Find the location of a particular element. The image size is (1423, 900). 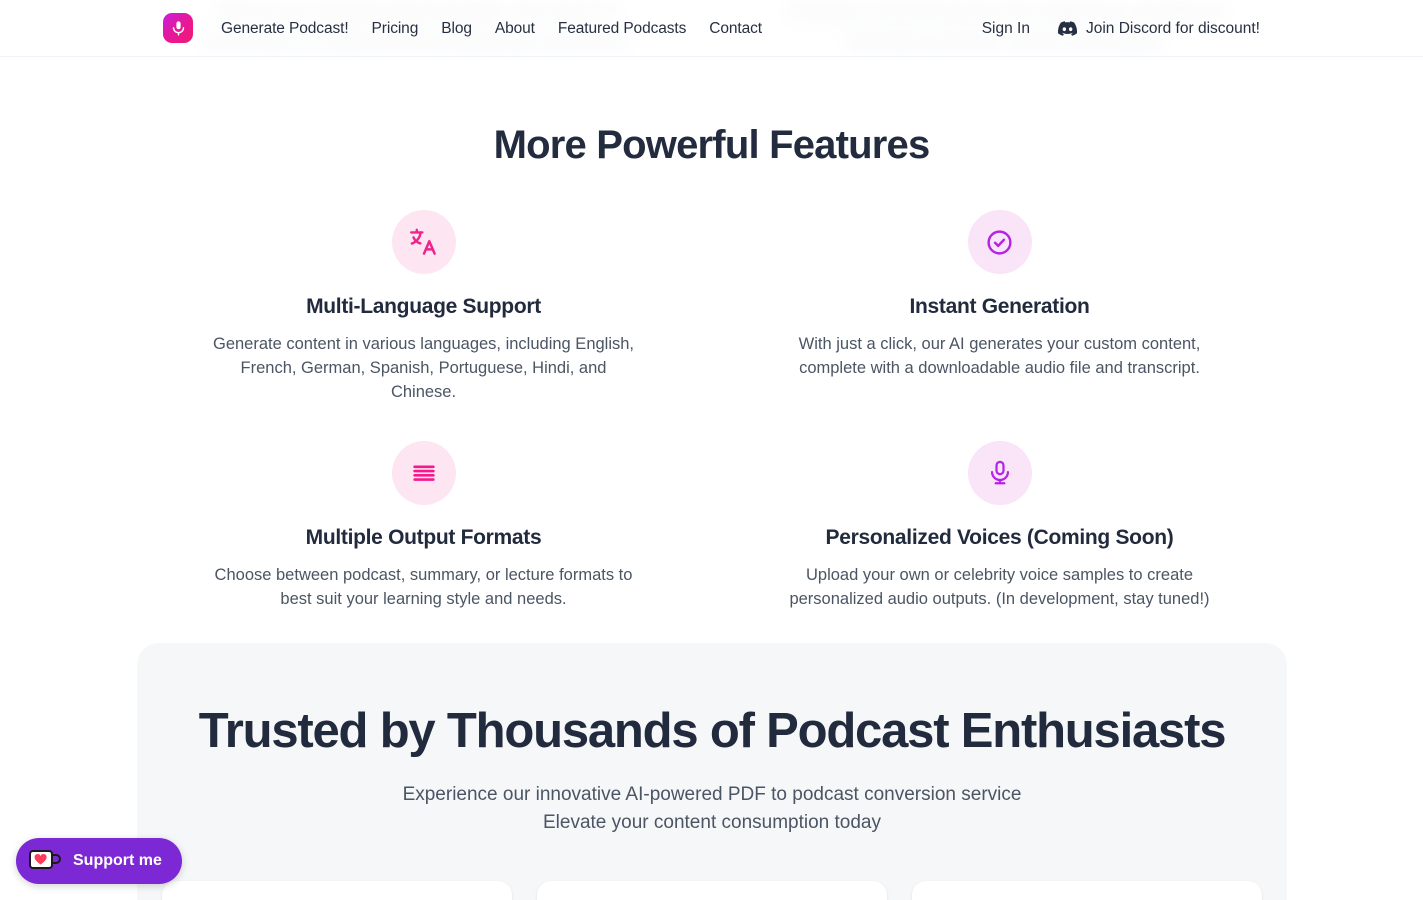

list-lines-icon is located at coordinates (424, 473).